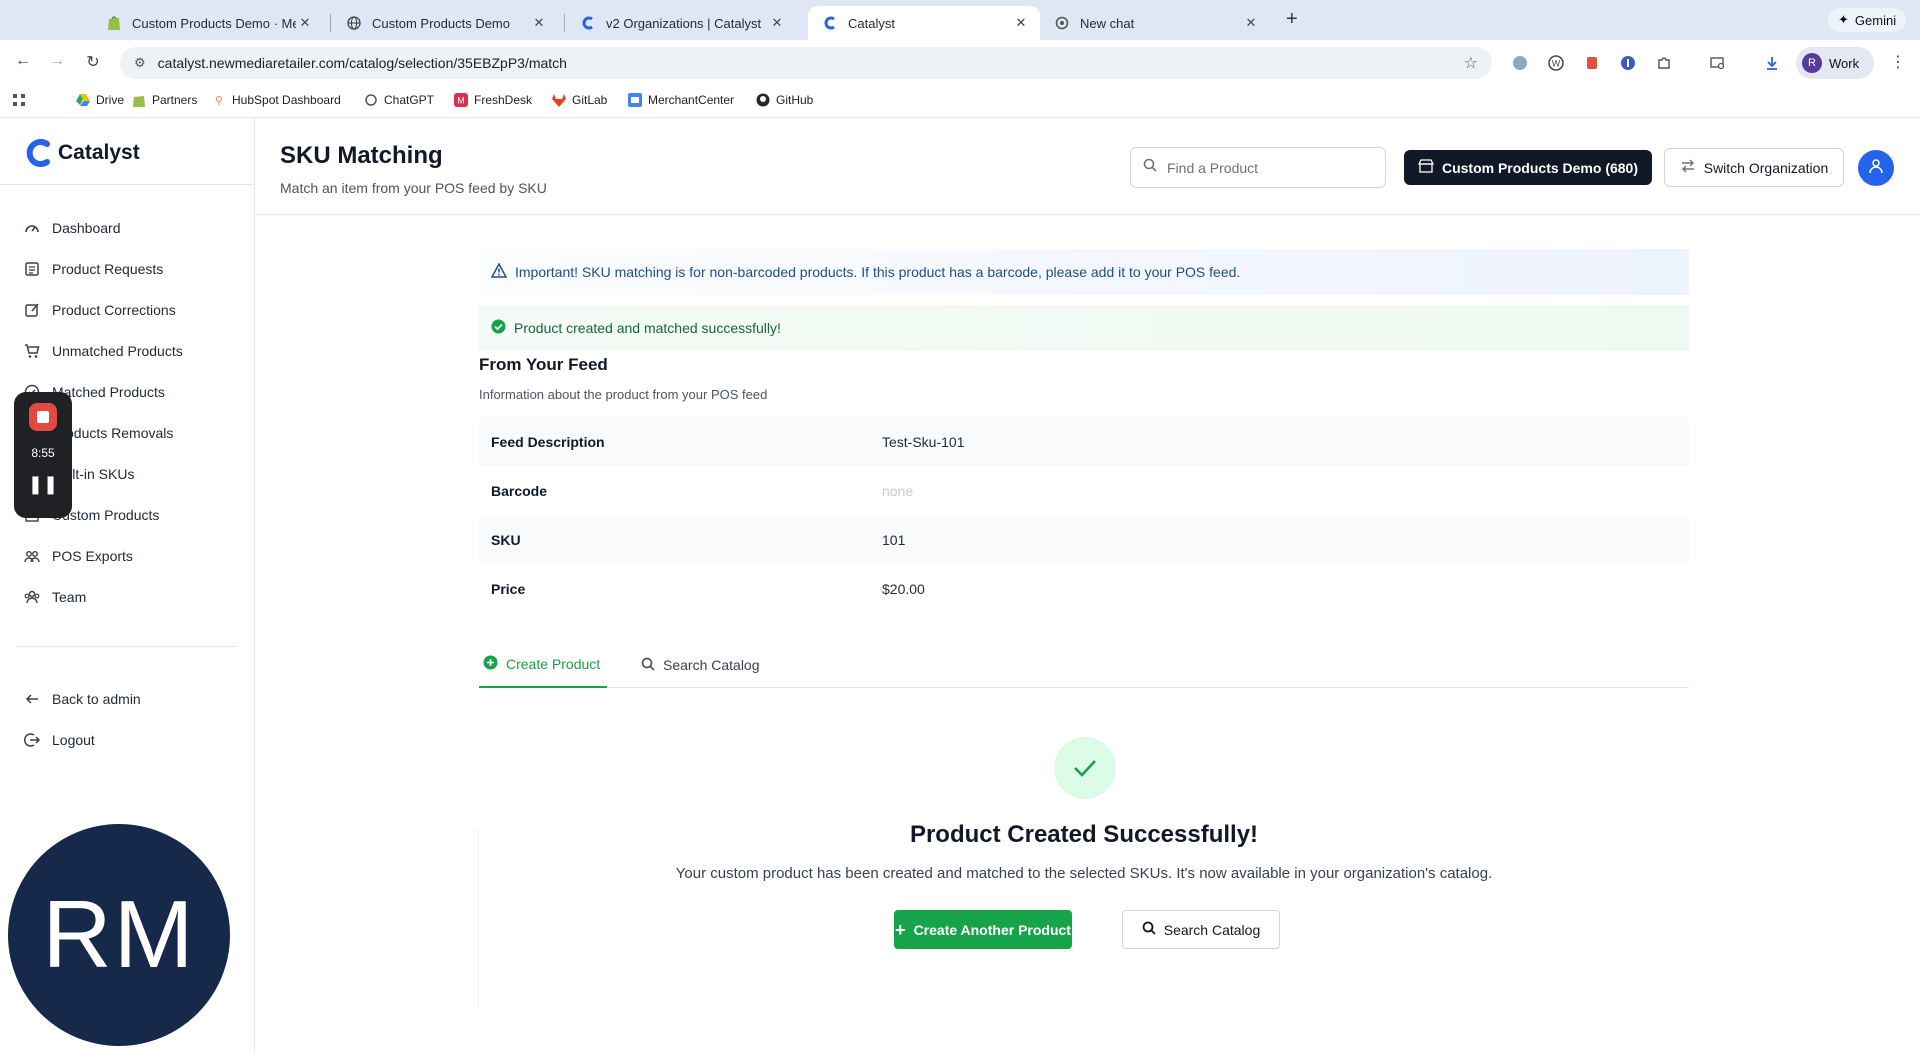 The height and width of the screenshot is (1054, 1920). What do you see at coordinates (119, 935) in the screenshot?
I see `webcam-avatar: RM` at bounding box center [119, 935].